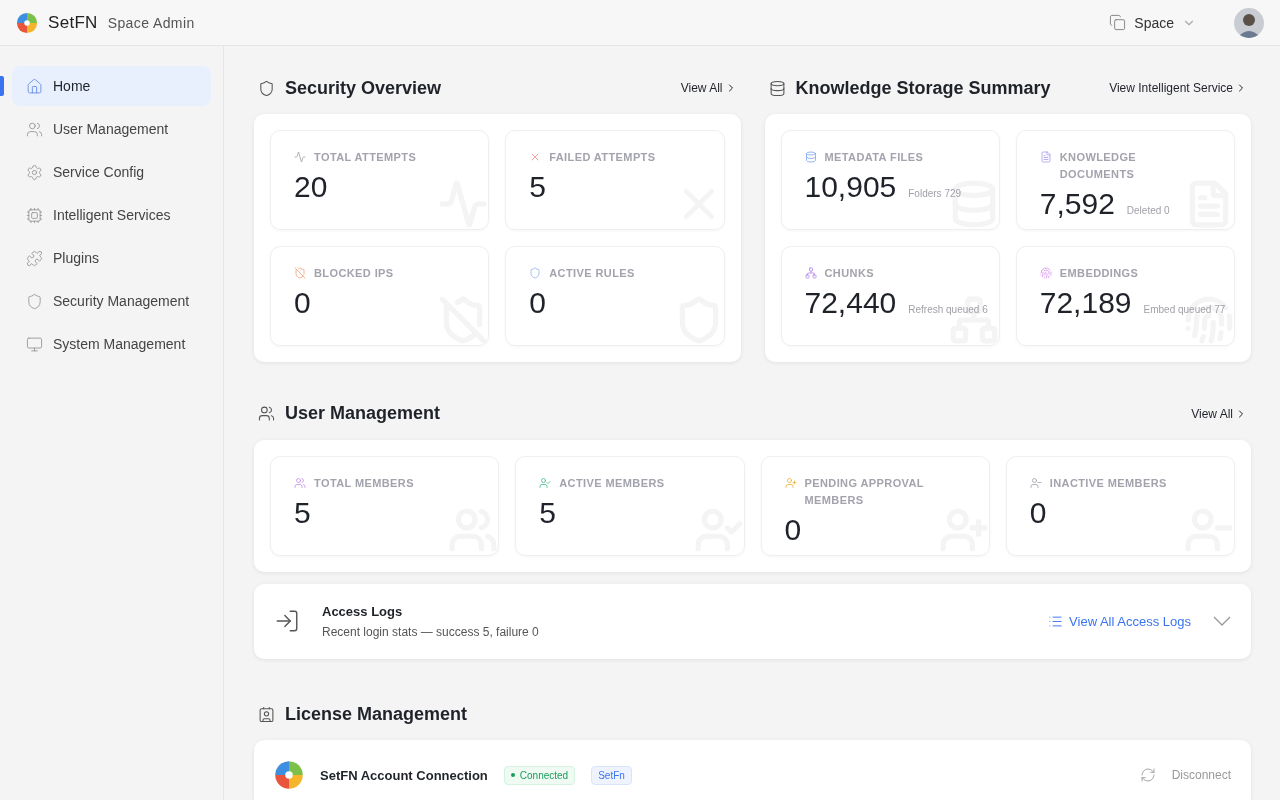 This screenshot has width=1280, height=800. What do you see at coordinates (545, 482) in the screenshot?
I see `user-check-icon` at bounding box center [545, 482].